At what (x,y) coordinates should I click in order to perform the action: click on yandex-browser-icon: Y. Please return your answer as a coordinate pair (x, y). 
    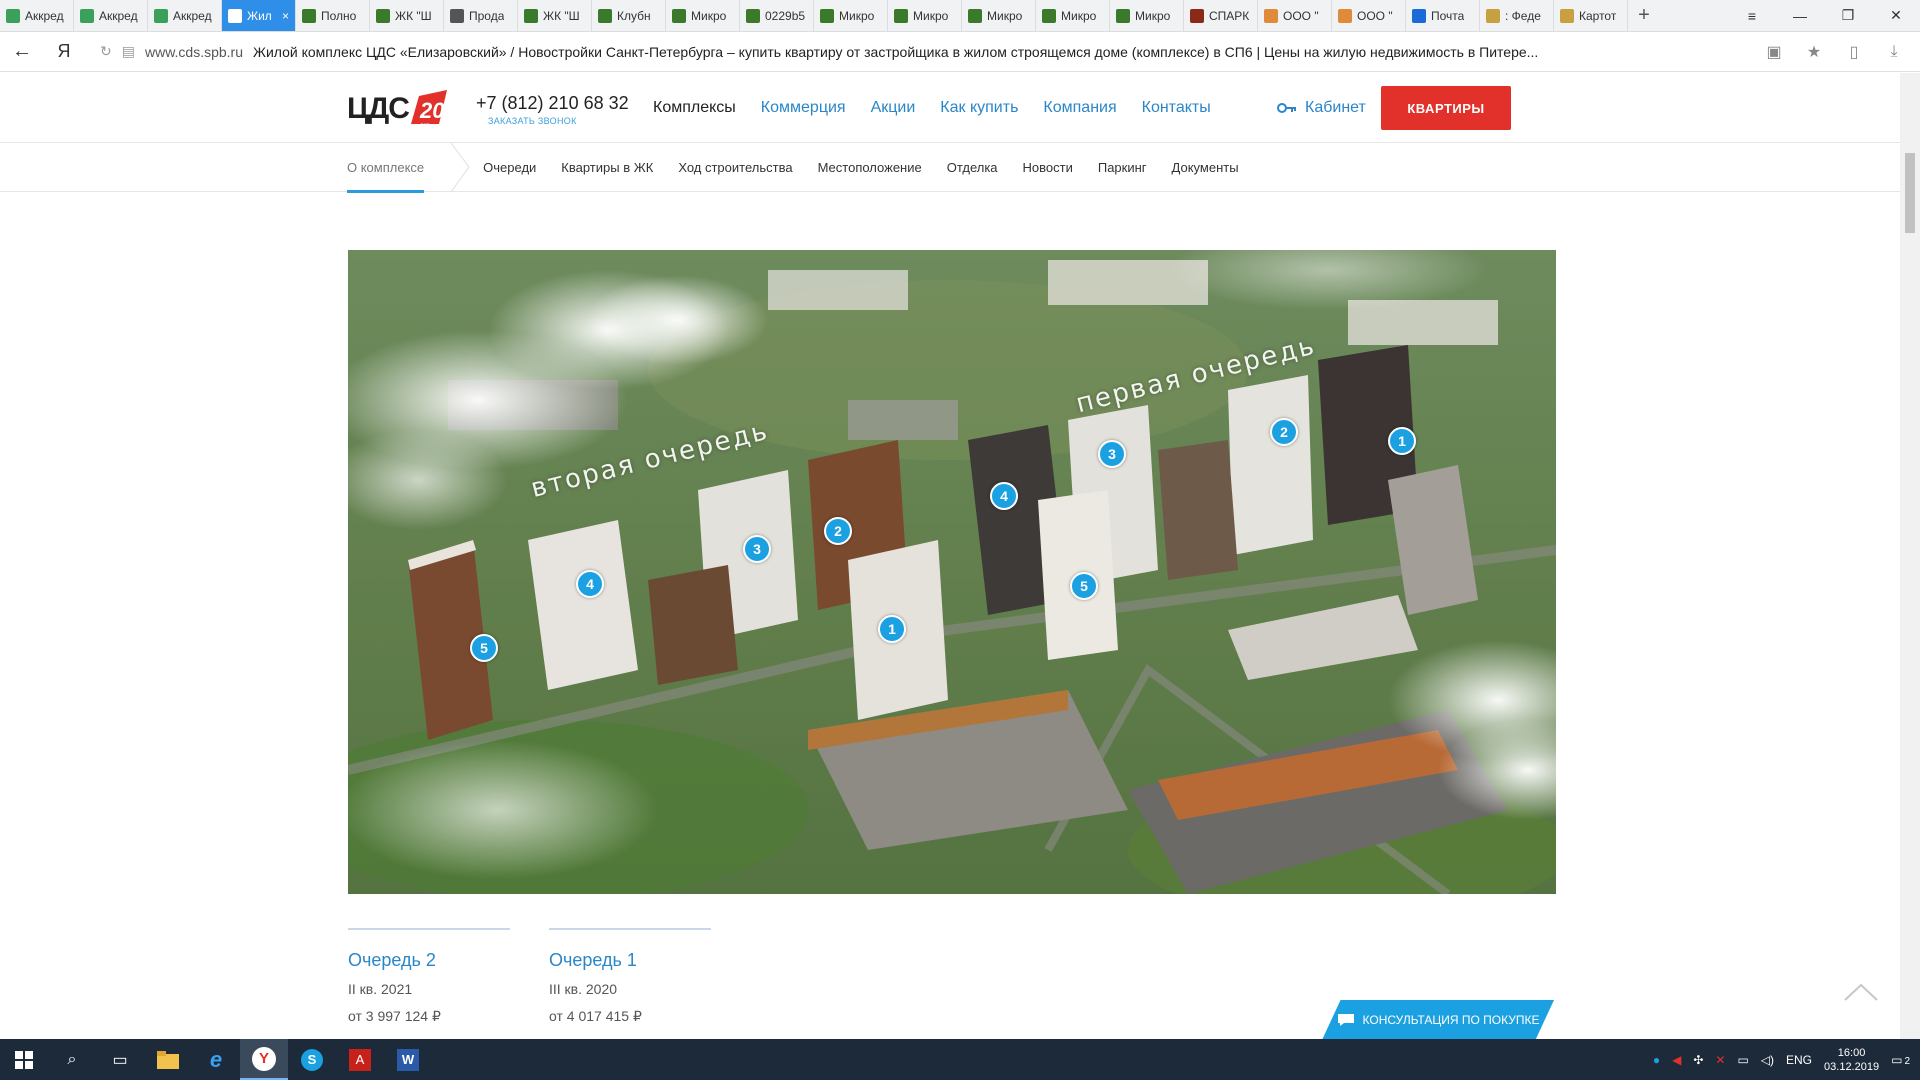
    Looking at the image, I should click on (264, 1059).